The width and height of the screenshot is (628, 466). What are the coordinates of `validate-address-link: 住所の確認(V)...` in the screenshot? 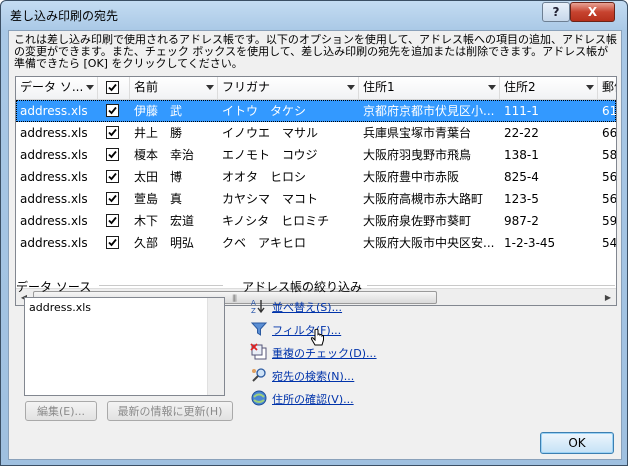 It's located at (313, 399).